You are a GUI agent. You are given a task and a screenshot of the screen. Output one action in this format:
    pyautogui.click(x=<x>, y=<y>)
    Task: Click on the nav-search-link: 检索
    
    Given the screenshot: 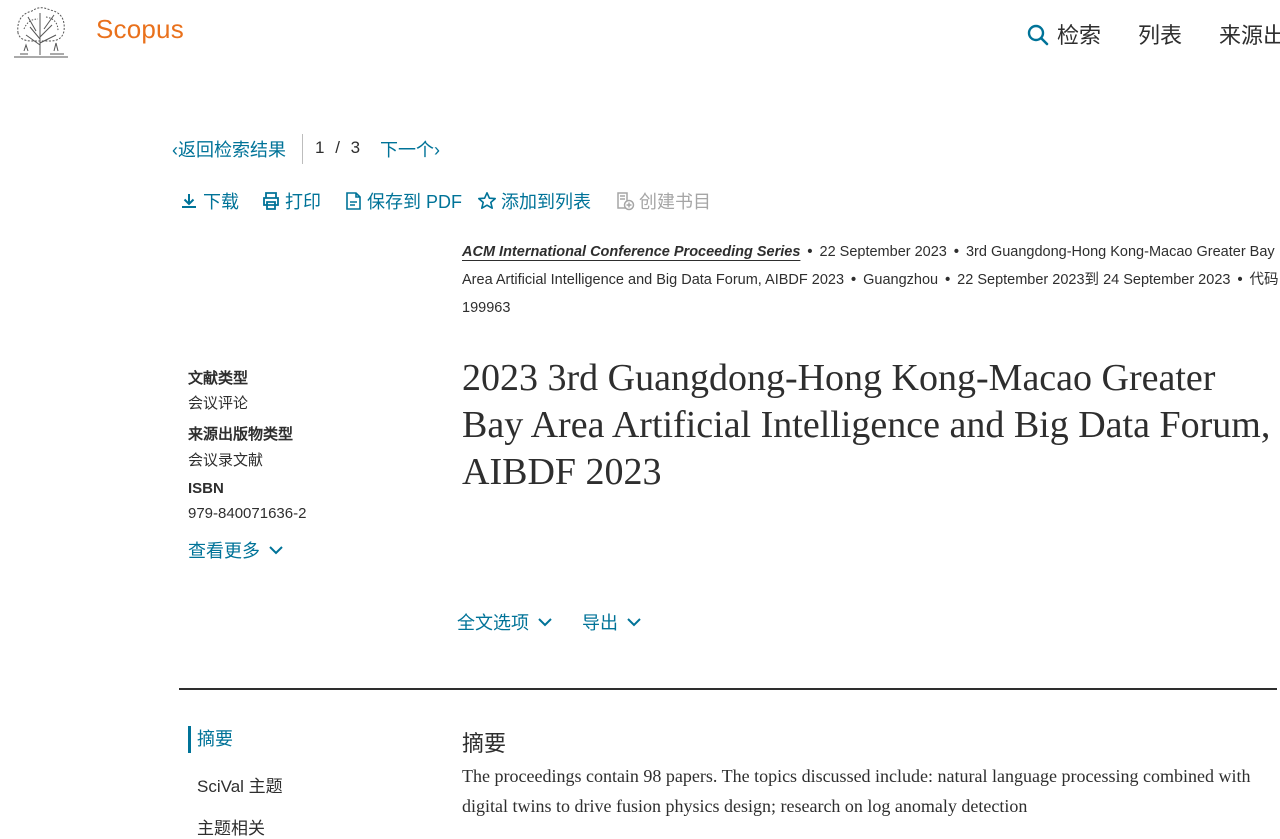 What is the action you would take?
    pyautogui.click(x=1079, y=34)
    